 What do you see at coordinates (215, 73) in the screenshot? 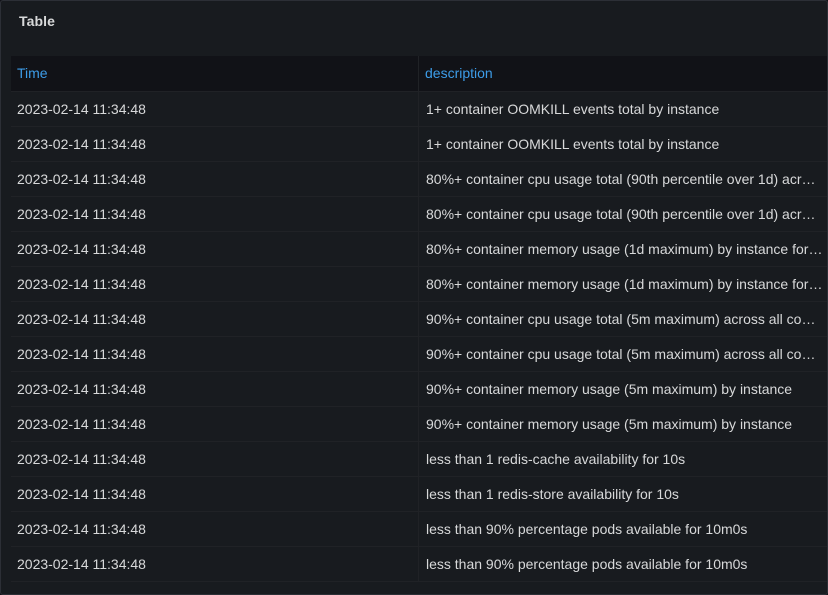
I see `column-header-time: Time` at bounding box center [215, 73].